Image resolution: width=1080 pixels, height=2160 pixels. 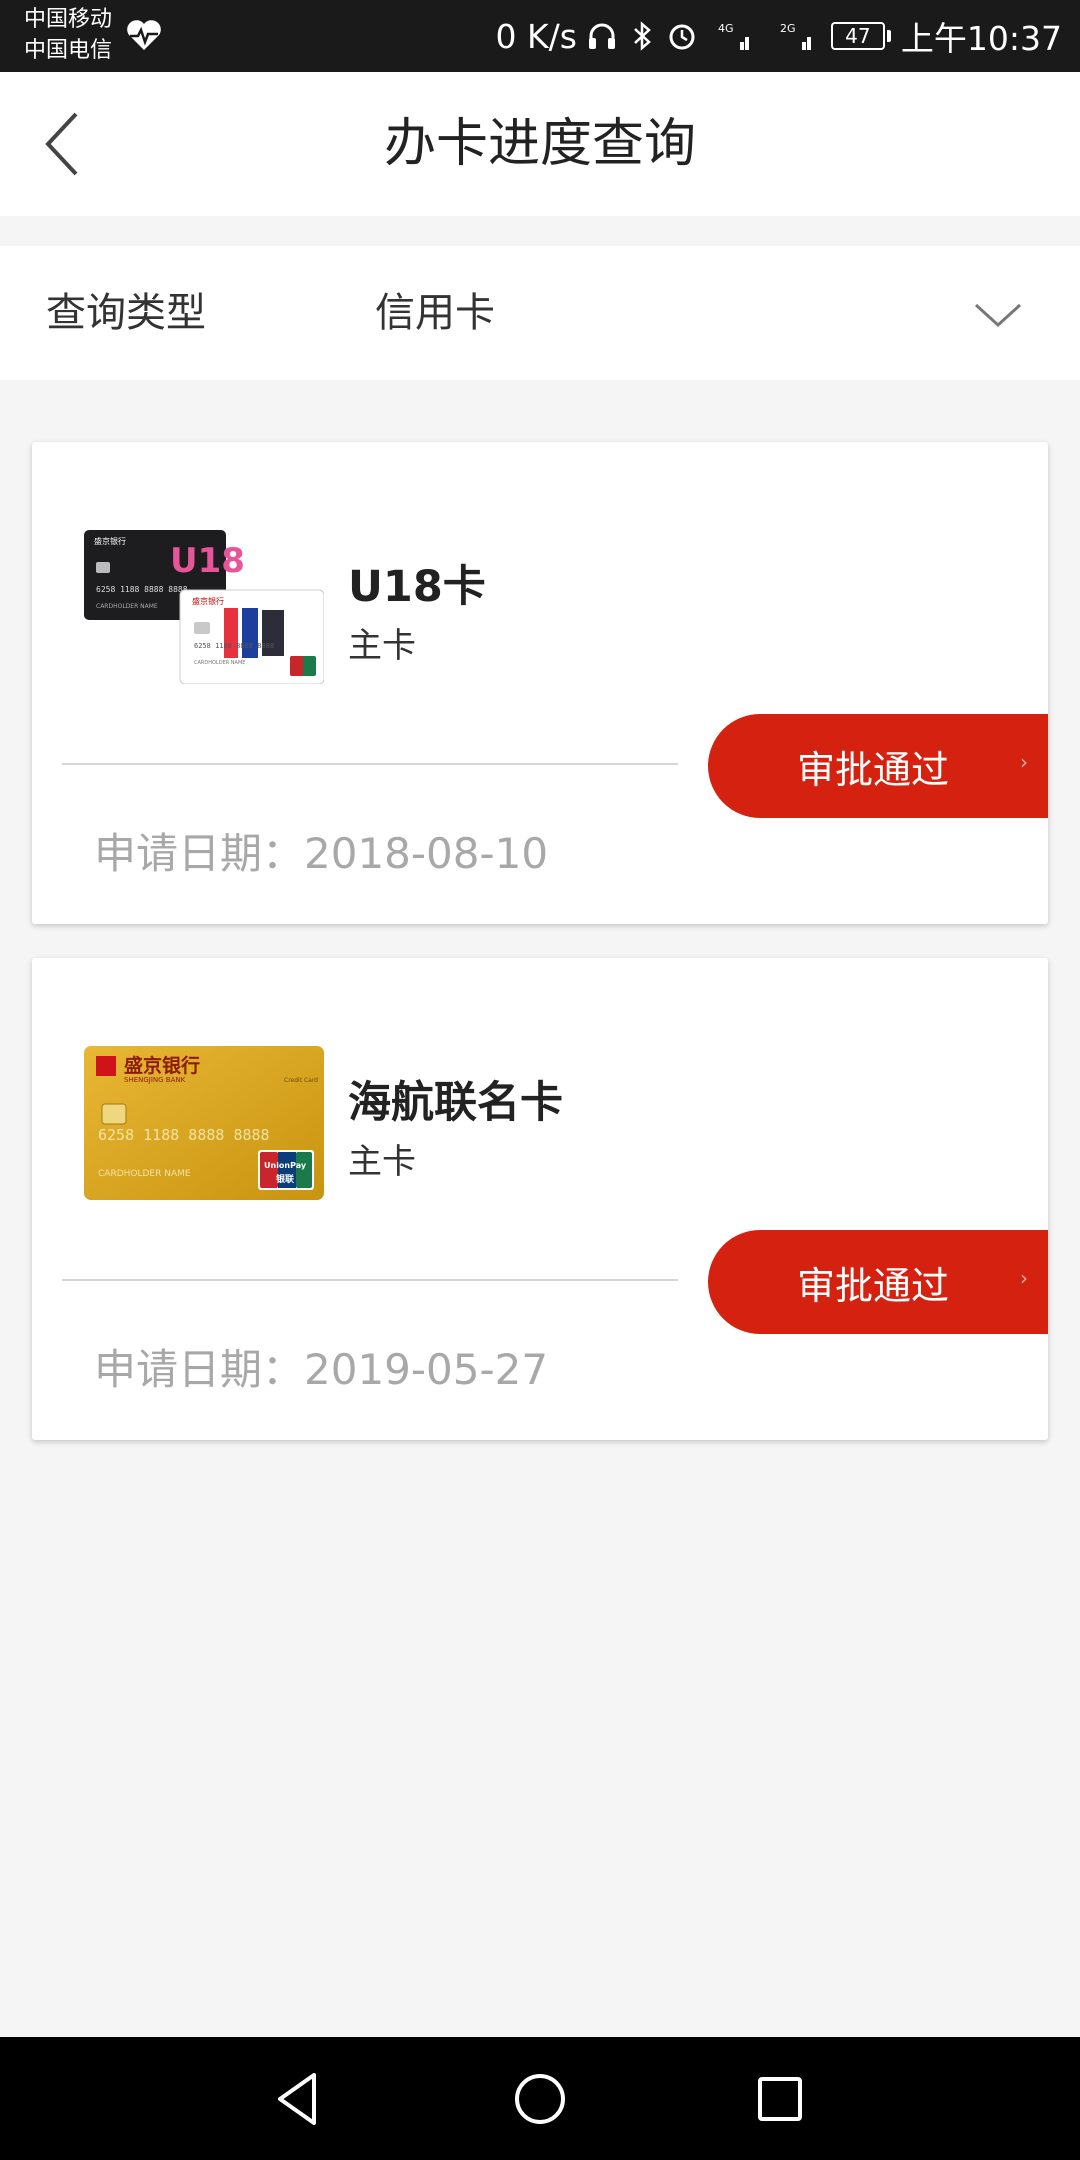 I want to click on svg-text: SHENGJING BANK, so click(x=155, y=1080).